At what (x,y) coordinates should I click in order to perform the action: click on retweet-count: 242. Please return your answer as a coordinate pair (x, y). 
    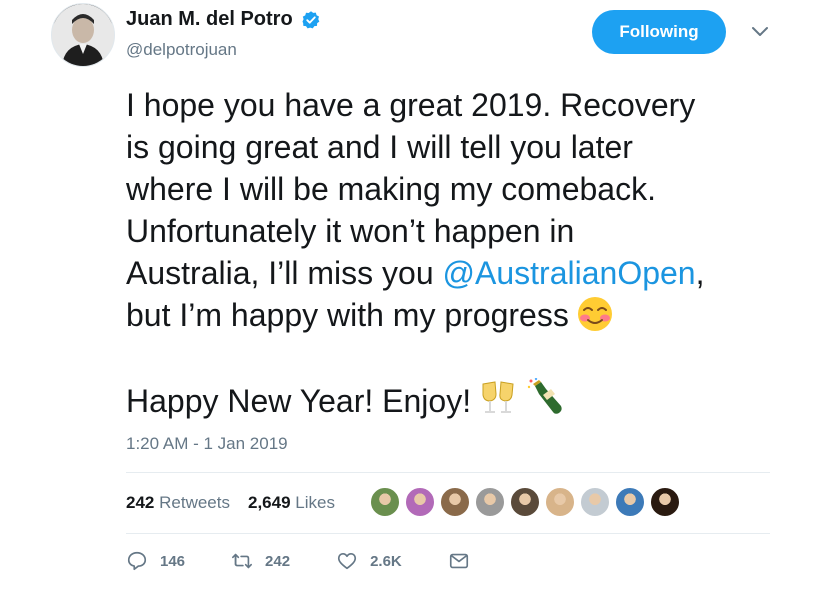
    Looking at the image, I should click on (278, 561).